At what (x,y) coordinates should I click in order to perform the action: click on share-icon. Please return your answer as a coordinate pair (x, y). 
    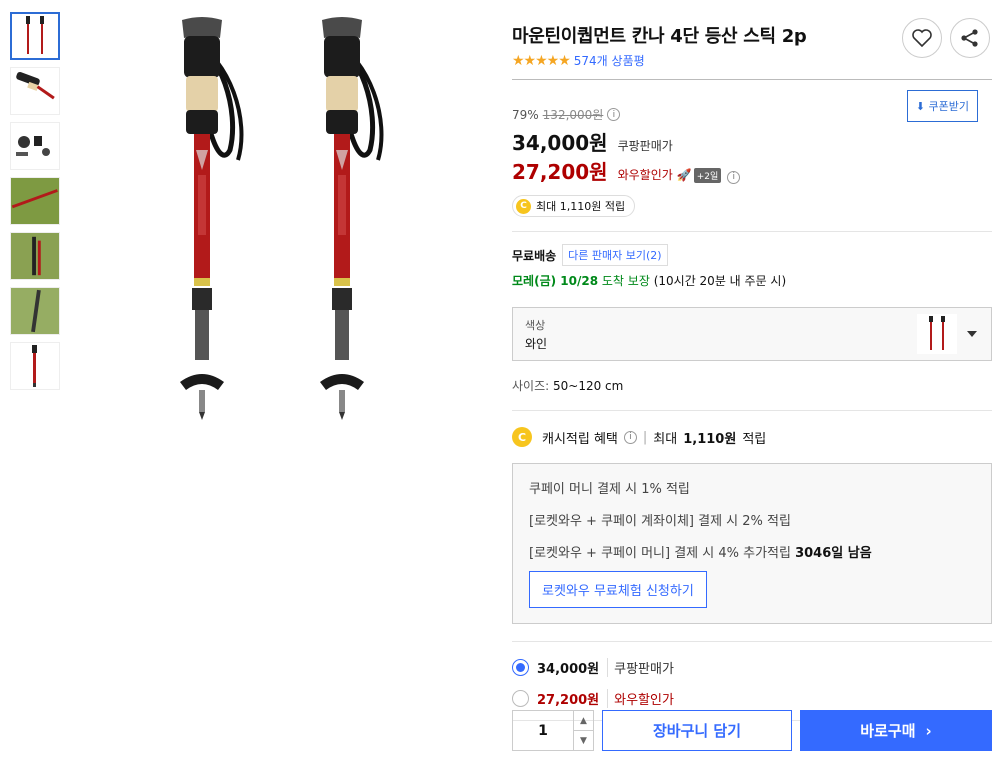
    Looking at the image, I should click on (969, 38).